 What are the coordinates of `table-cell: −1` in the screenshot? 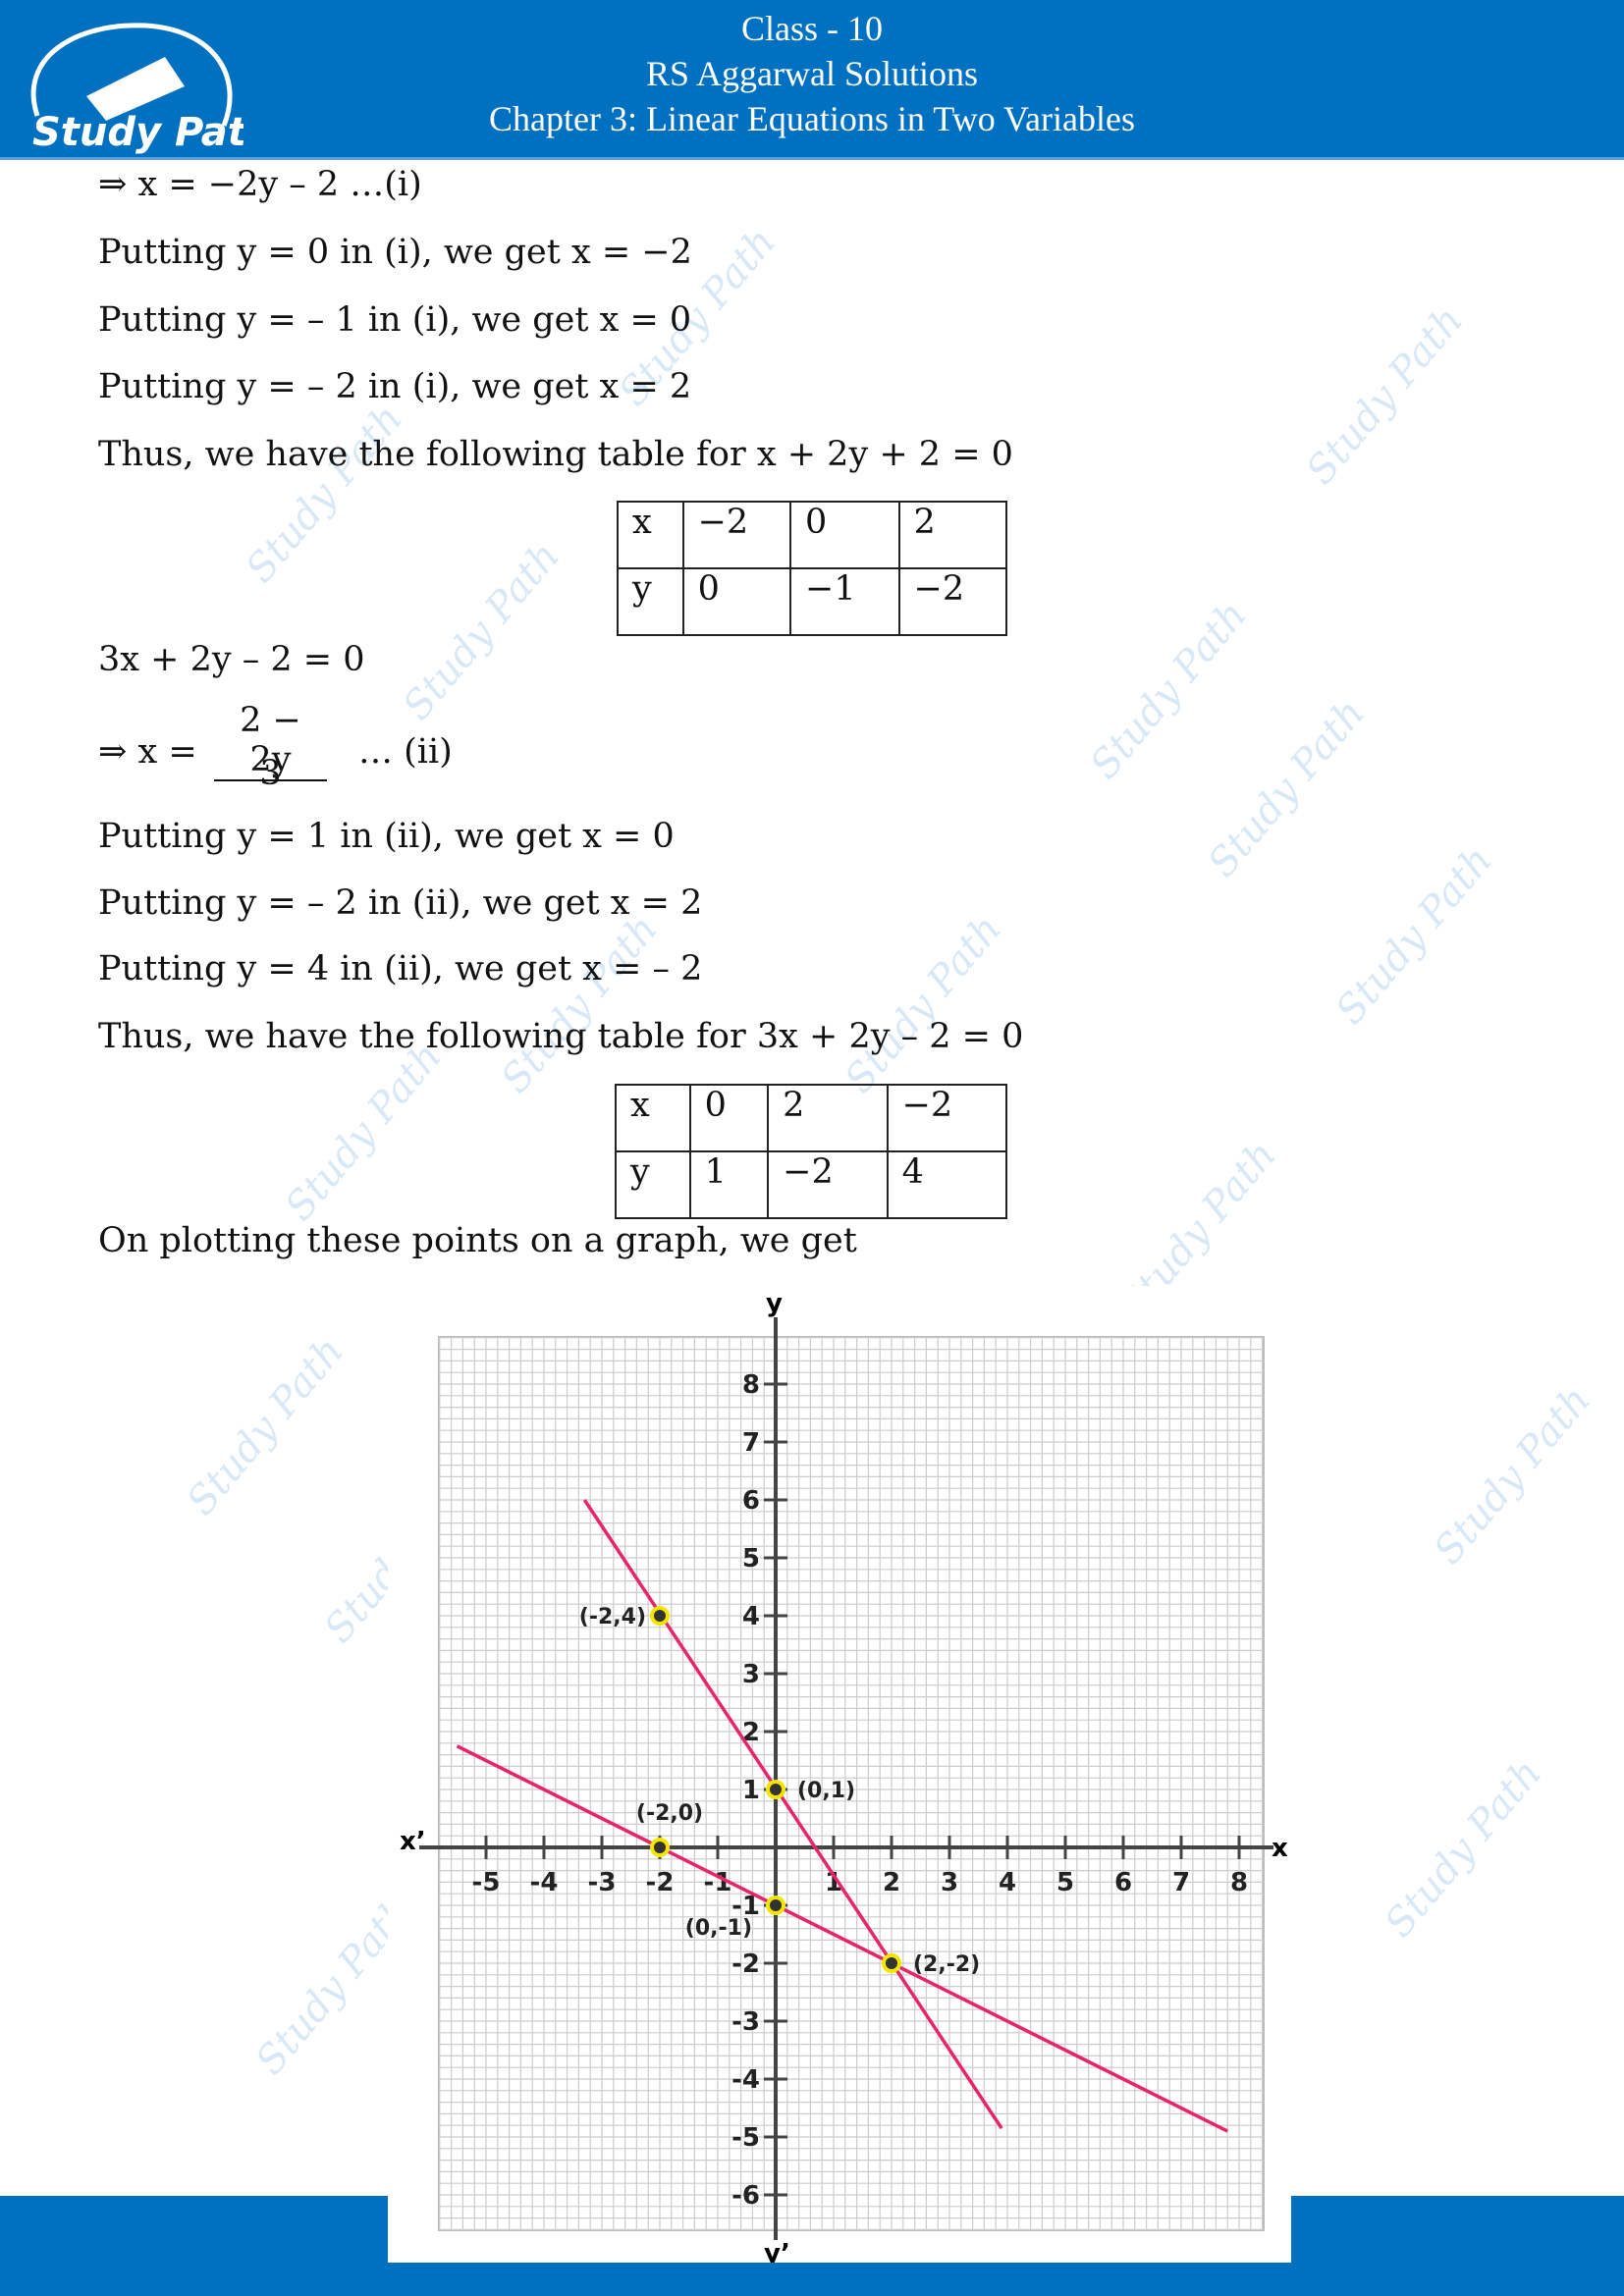 It's located at (844, 602).